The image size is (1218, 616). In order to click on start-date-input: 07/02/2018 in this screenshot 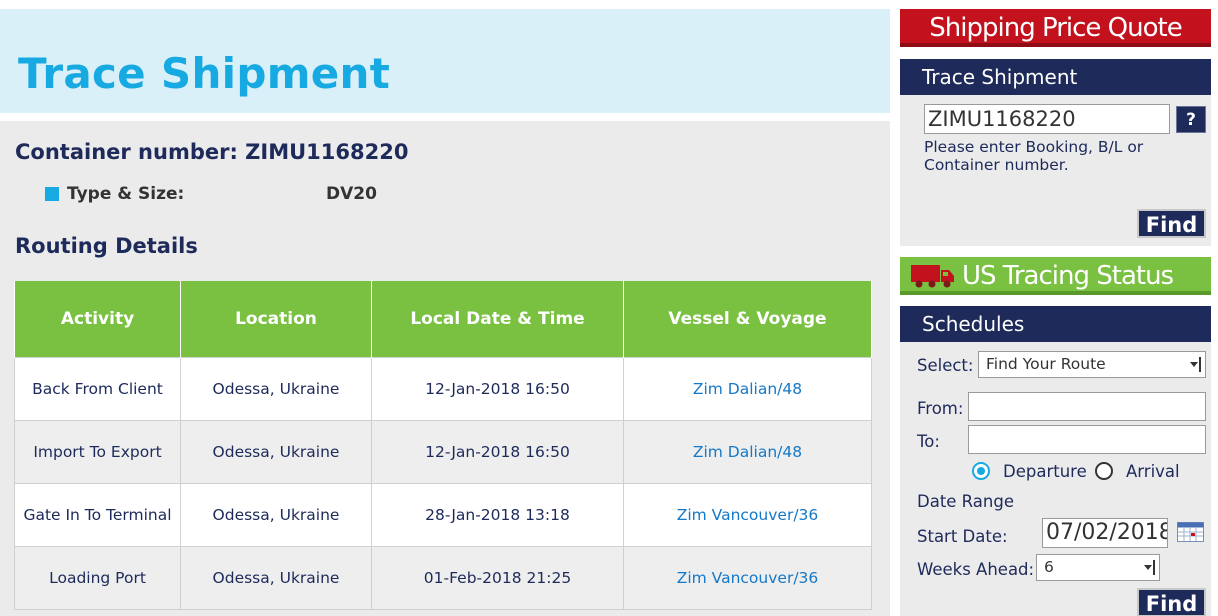, I will do `click(1105, 533)`.